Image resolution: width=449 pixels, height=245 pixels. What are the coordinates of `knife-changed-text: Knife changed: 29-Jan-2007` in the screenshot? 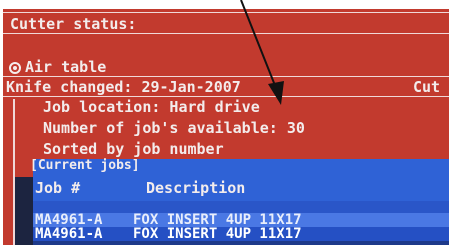 It's located at (123, 87).